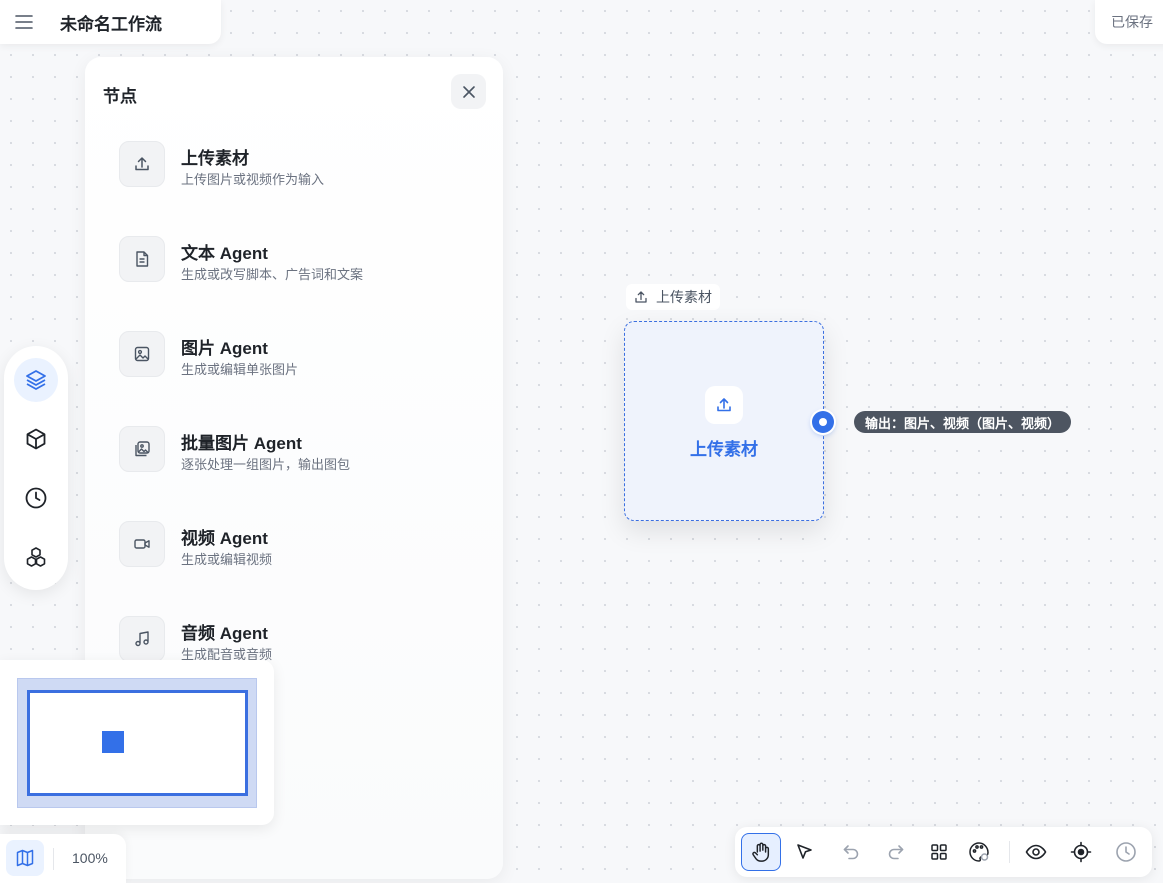  What do you see at coordinates (266, 464) in the screenshot?
I see `node-item-desc: 逐张处理一组图片，输出图包` at bounding box center [266, 464].